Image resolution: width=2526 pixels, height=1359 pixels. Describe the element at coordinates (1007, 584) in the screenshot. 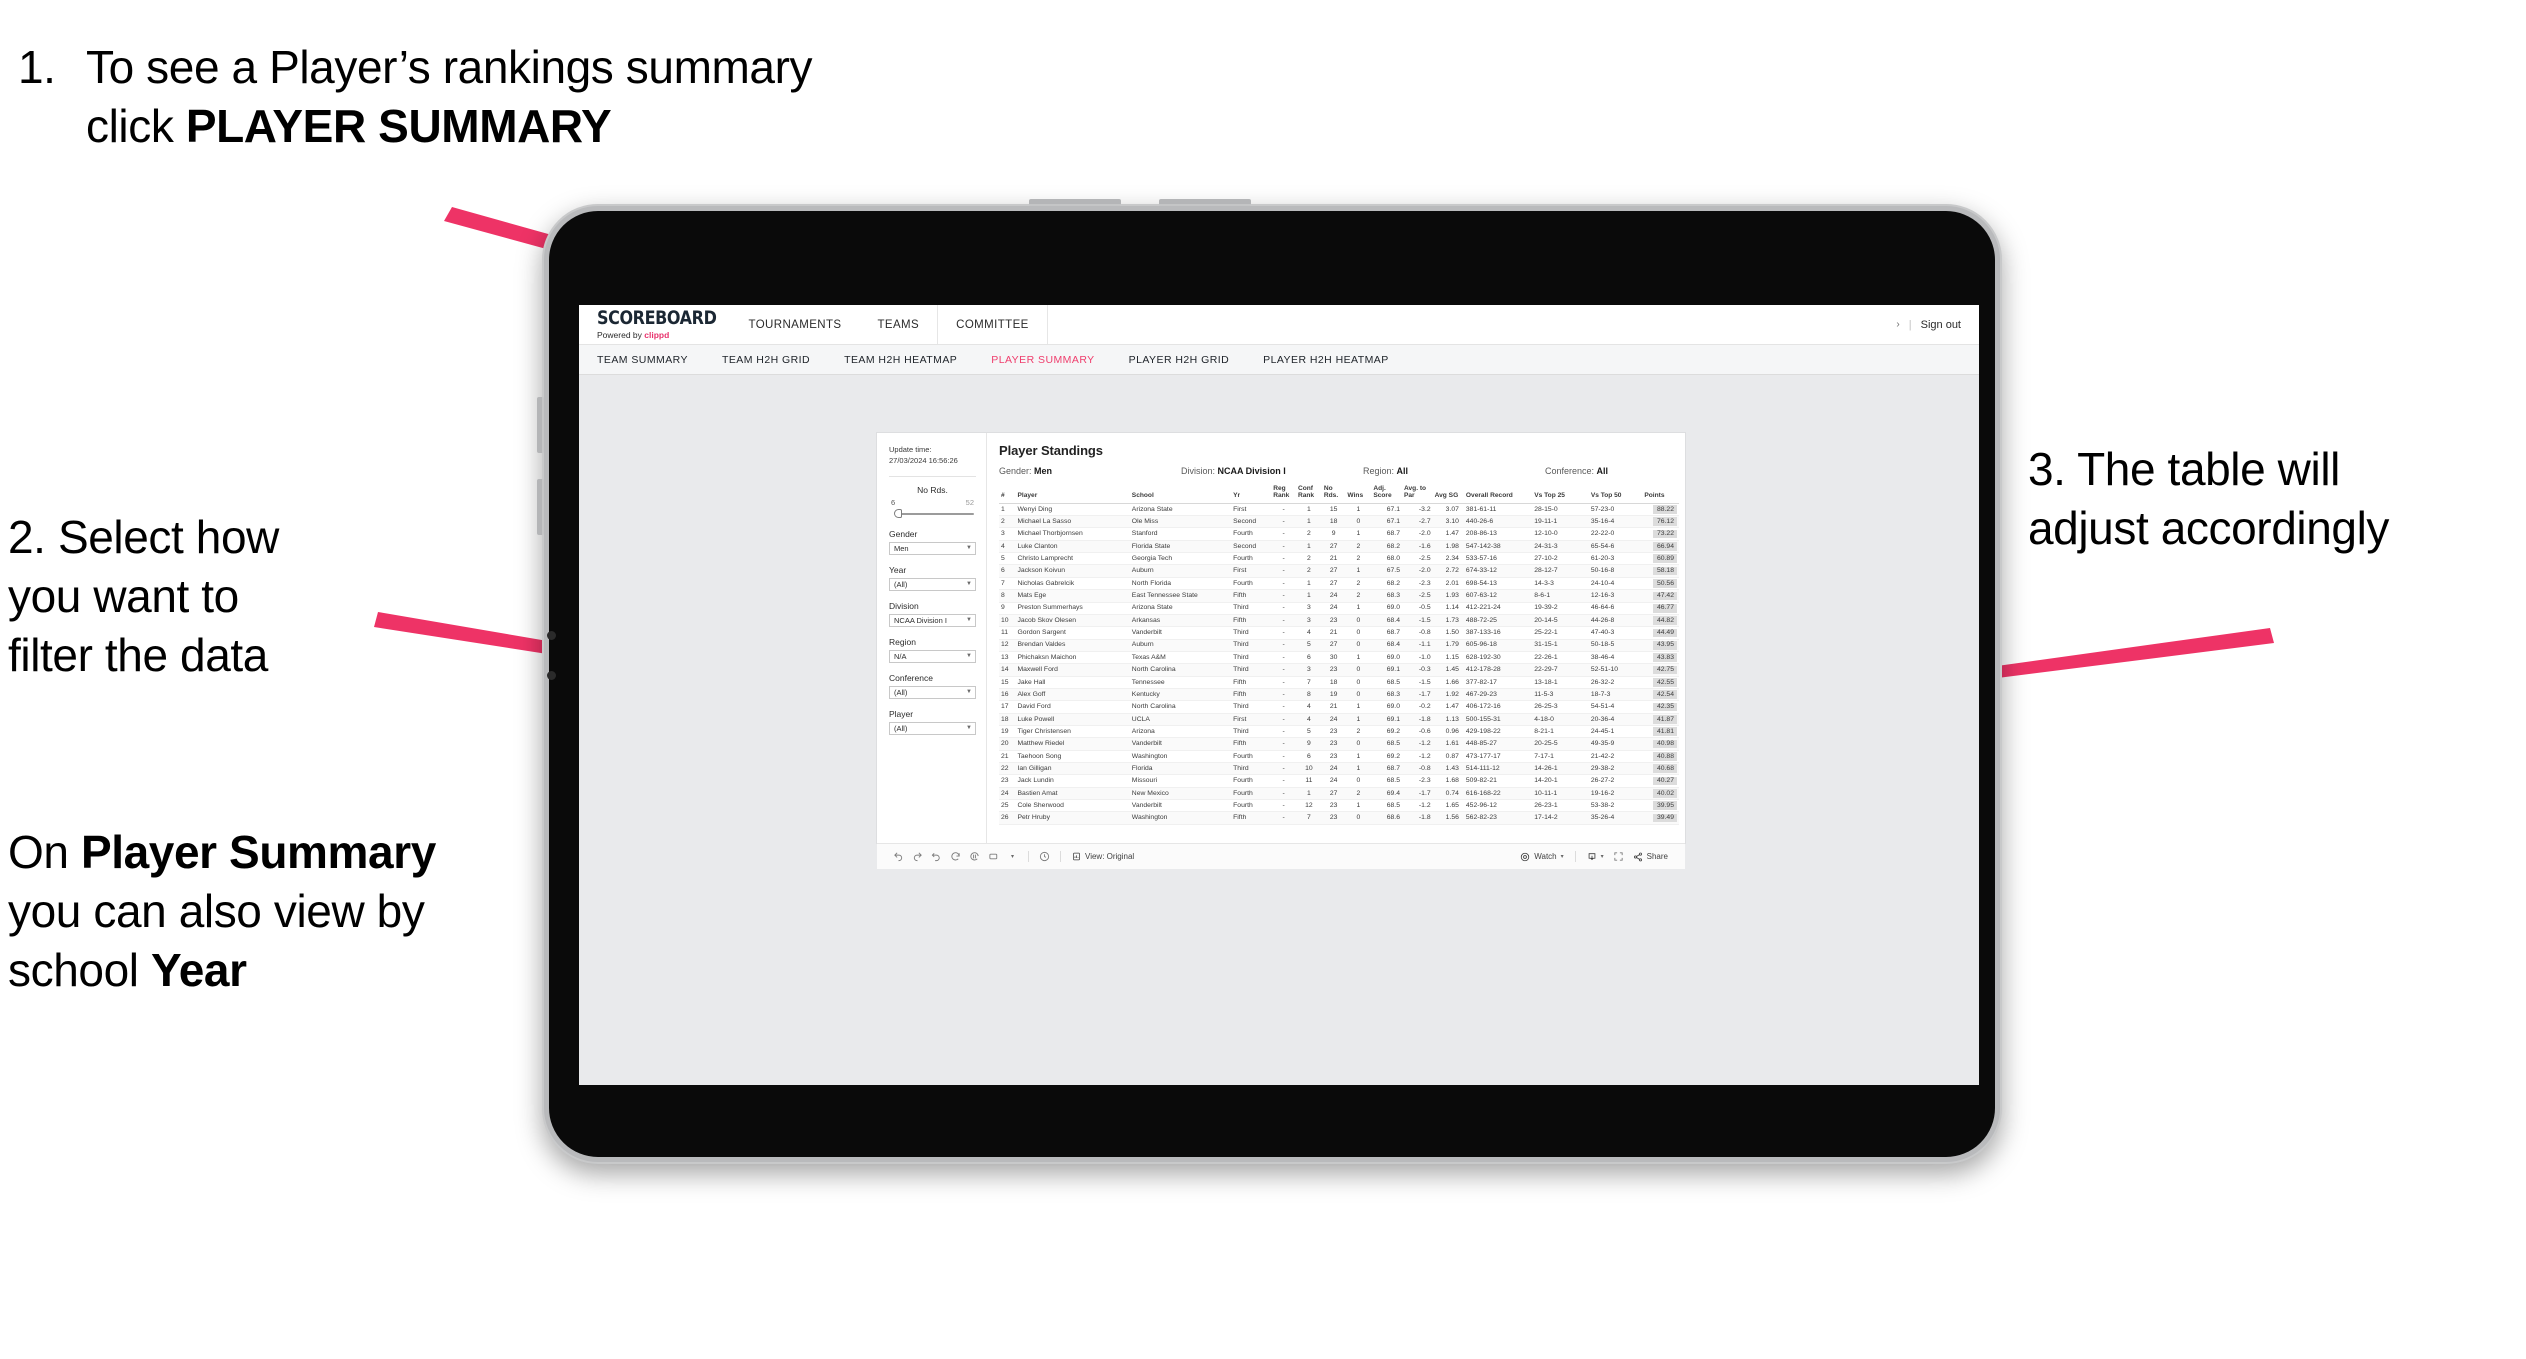

I see `cell-rank: 7` at that location.